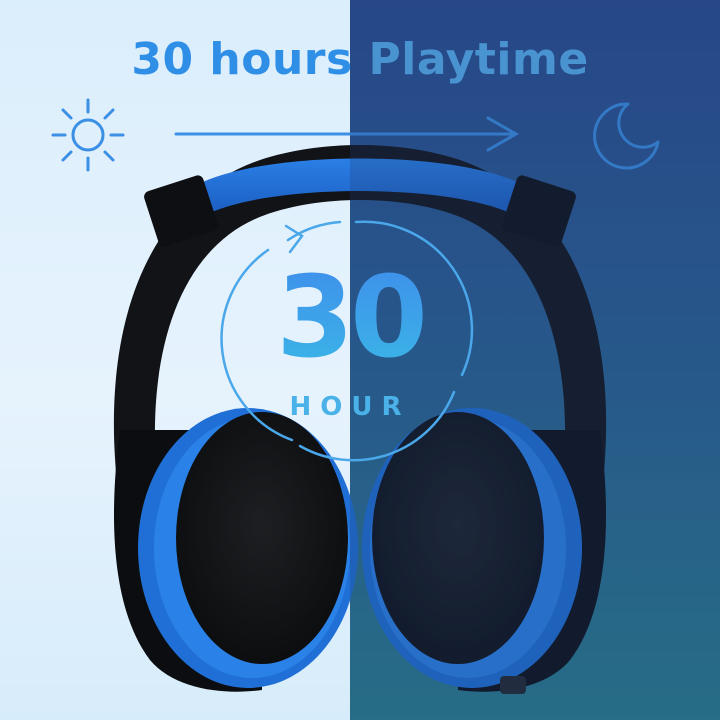 The width and height of the screenshot is (720, 720). What do you see at coordinates (350, 407) in the screenshot?
I see `playtime-unit: HOUR` at bounding box center [350, 407].